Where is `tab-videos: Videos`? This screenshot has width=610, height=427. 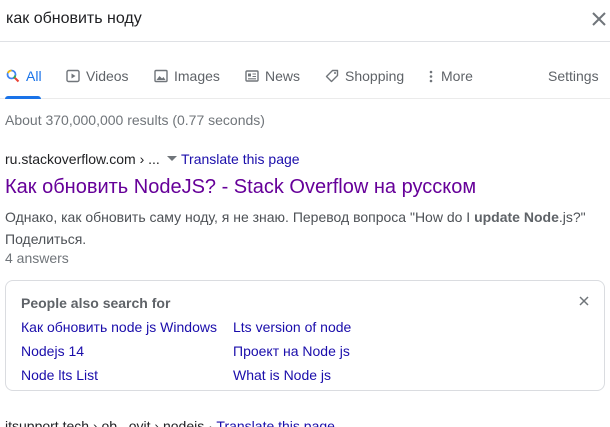
tab-videos: Videos is located at coordinates (100, 78).